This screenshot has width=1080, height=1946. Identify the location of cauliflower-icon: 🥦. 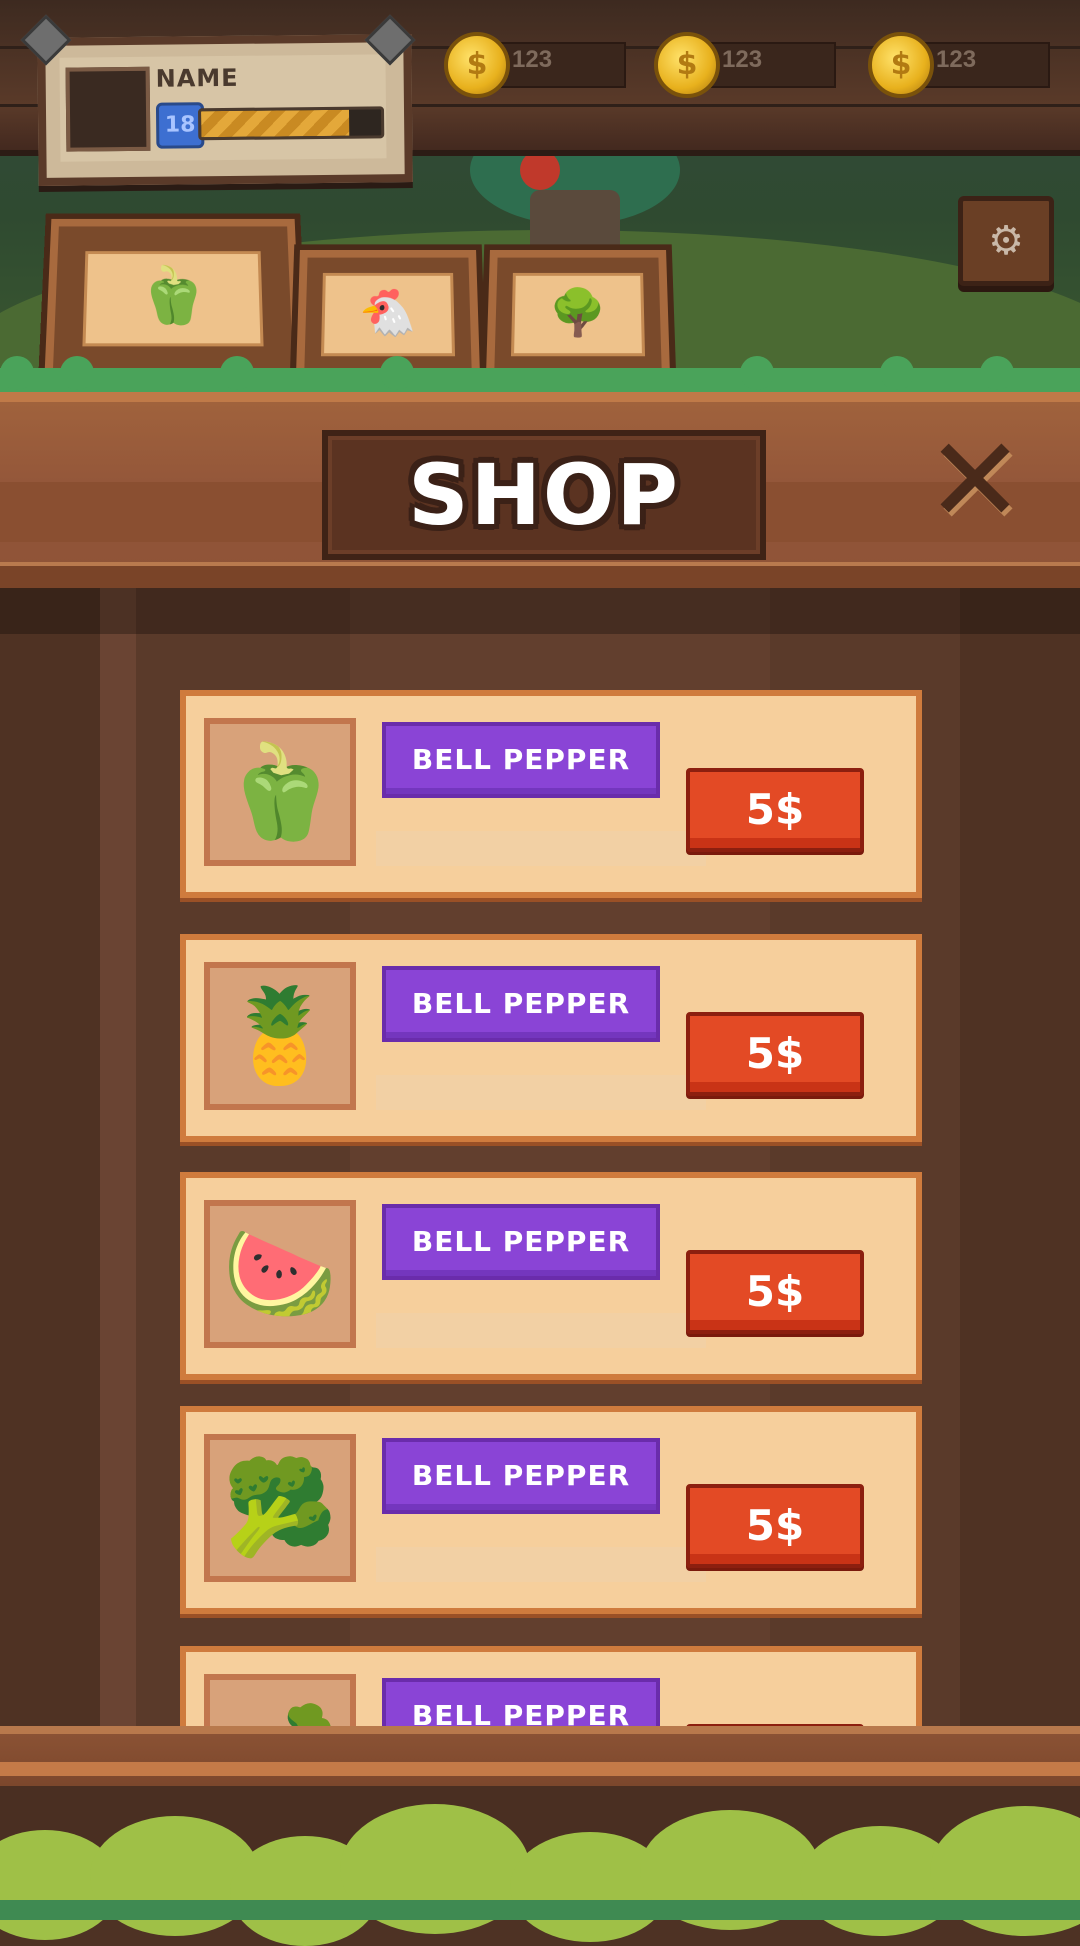
(280, 1507).